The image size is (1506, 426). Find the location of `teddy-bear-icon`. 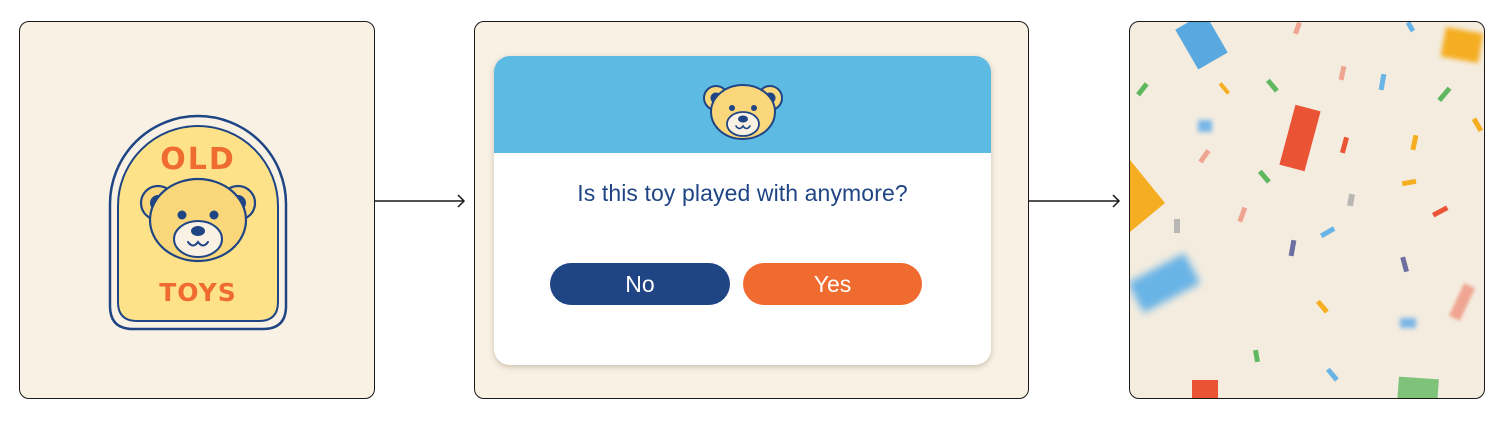

teddy-bear-icon is located at coordinates (743, 112).